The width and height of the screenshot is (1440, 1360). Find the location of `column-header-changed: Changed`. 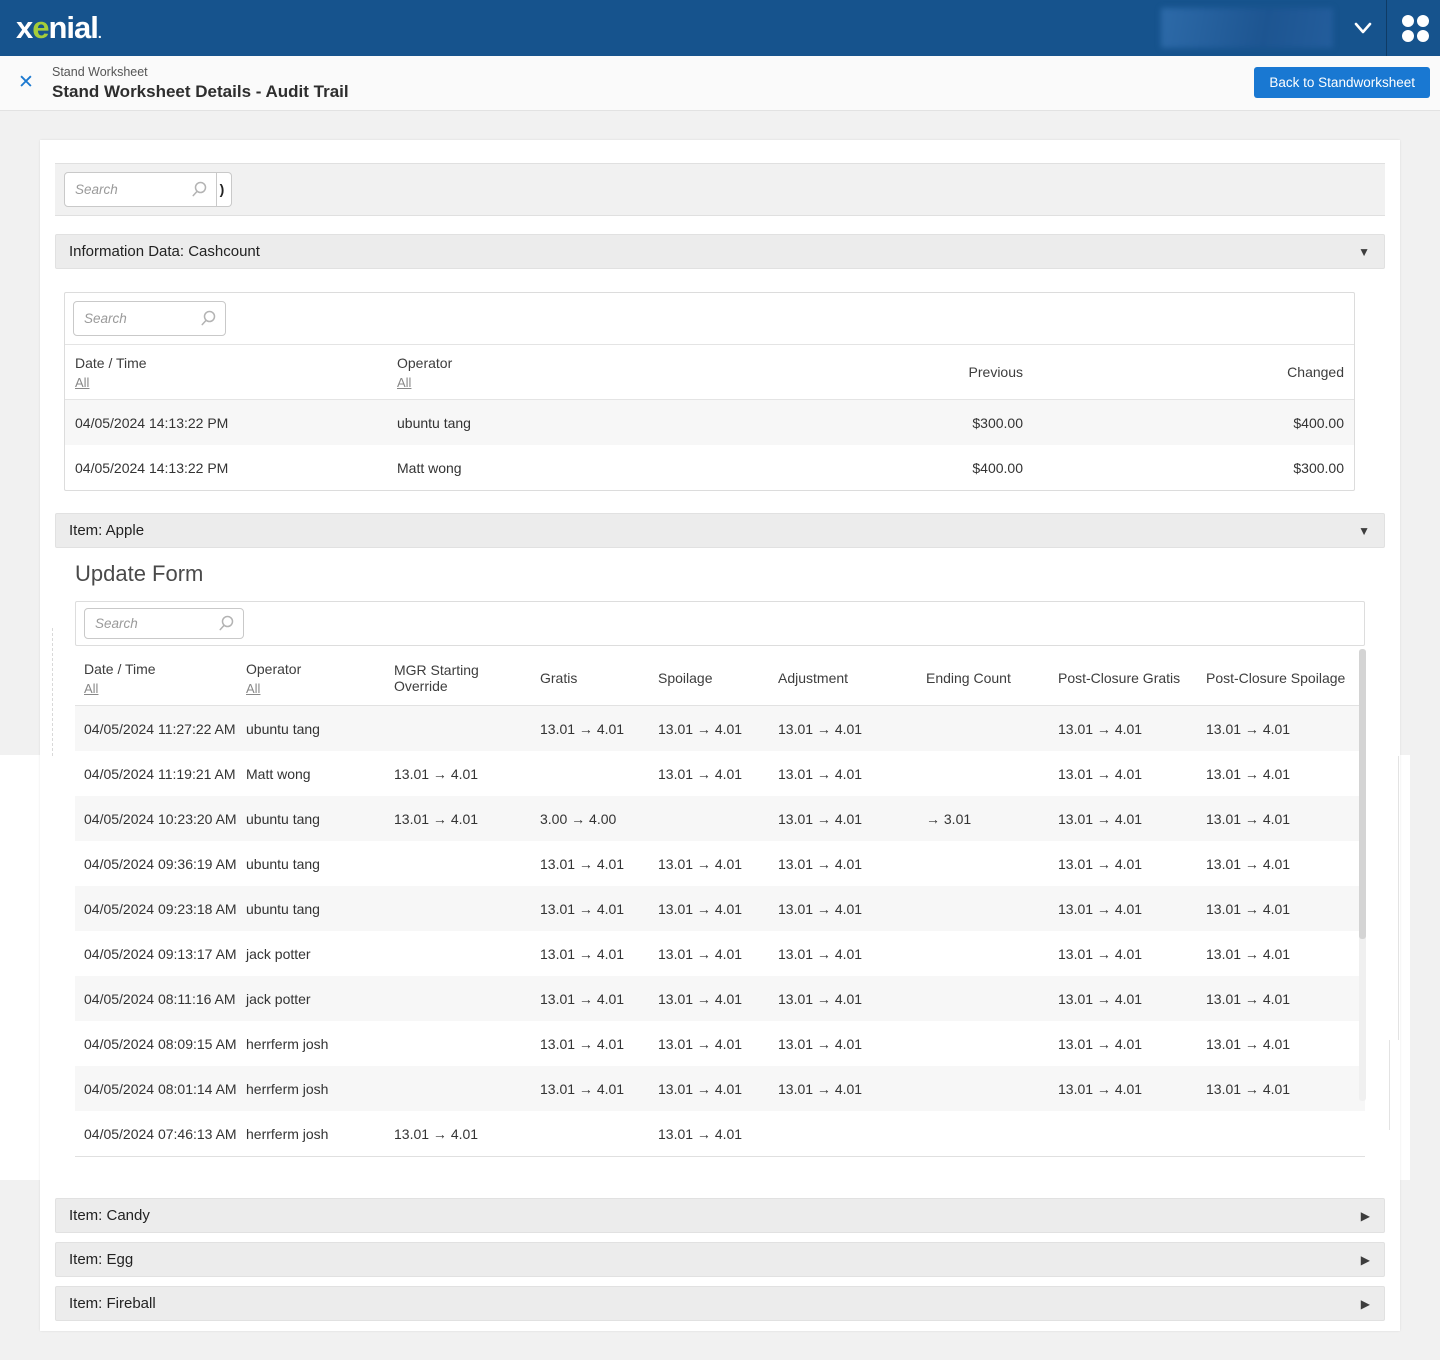

column-header-changed: Changed is located at coordinates (1315, 372).